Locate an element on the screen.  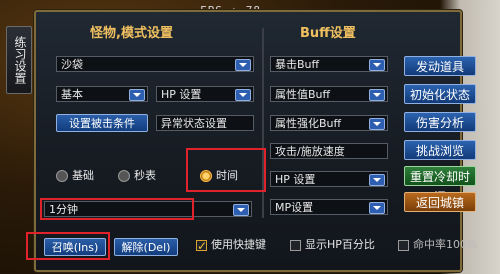
radio-basic: 基础 is located at coordinates (75, 176).